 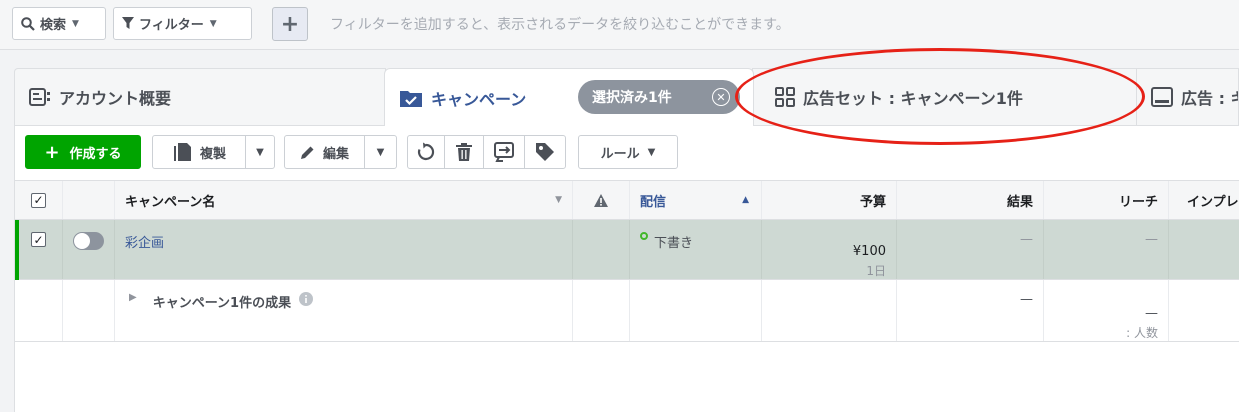 What do you see at coordinates (182, 152) in the screenshot?
I see `duplicate-icon` at bounding box center [182, 152].